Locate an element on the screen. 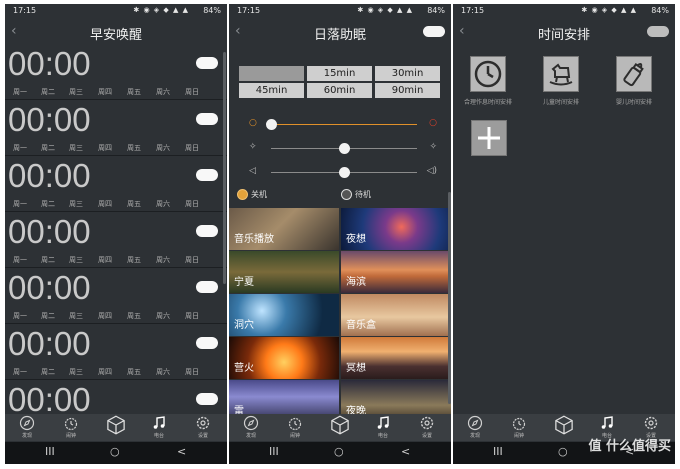  add-schedule-button is located at coordinates (489, 138).